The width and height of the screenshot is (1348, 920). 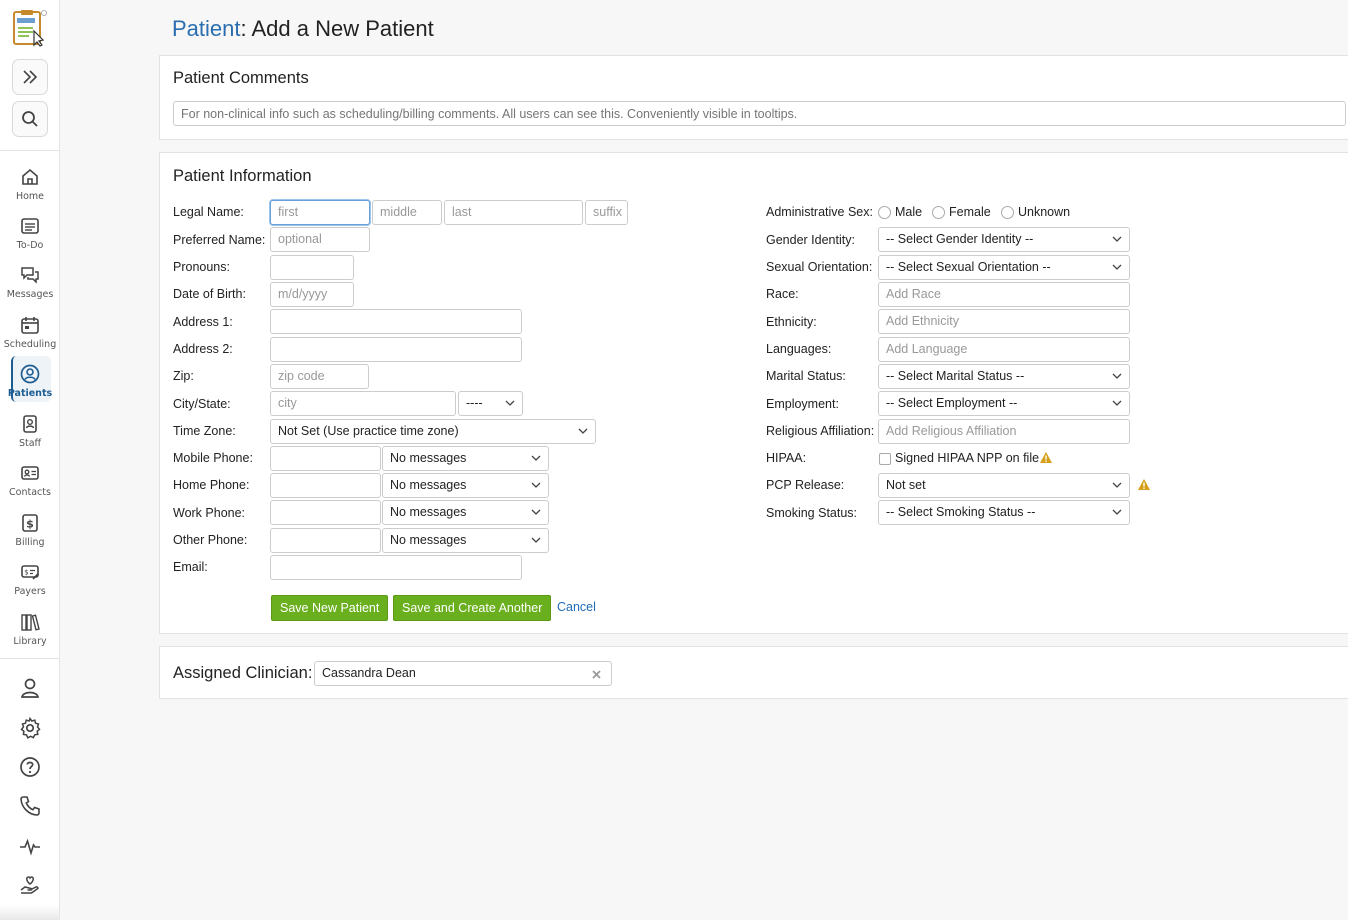 I want to click on pcp-release-value: Not set, so click(x=906, y=485).